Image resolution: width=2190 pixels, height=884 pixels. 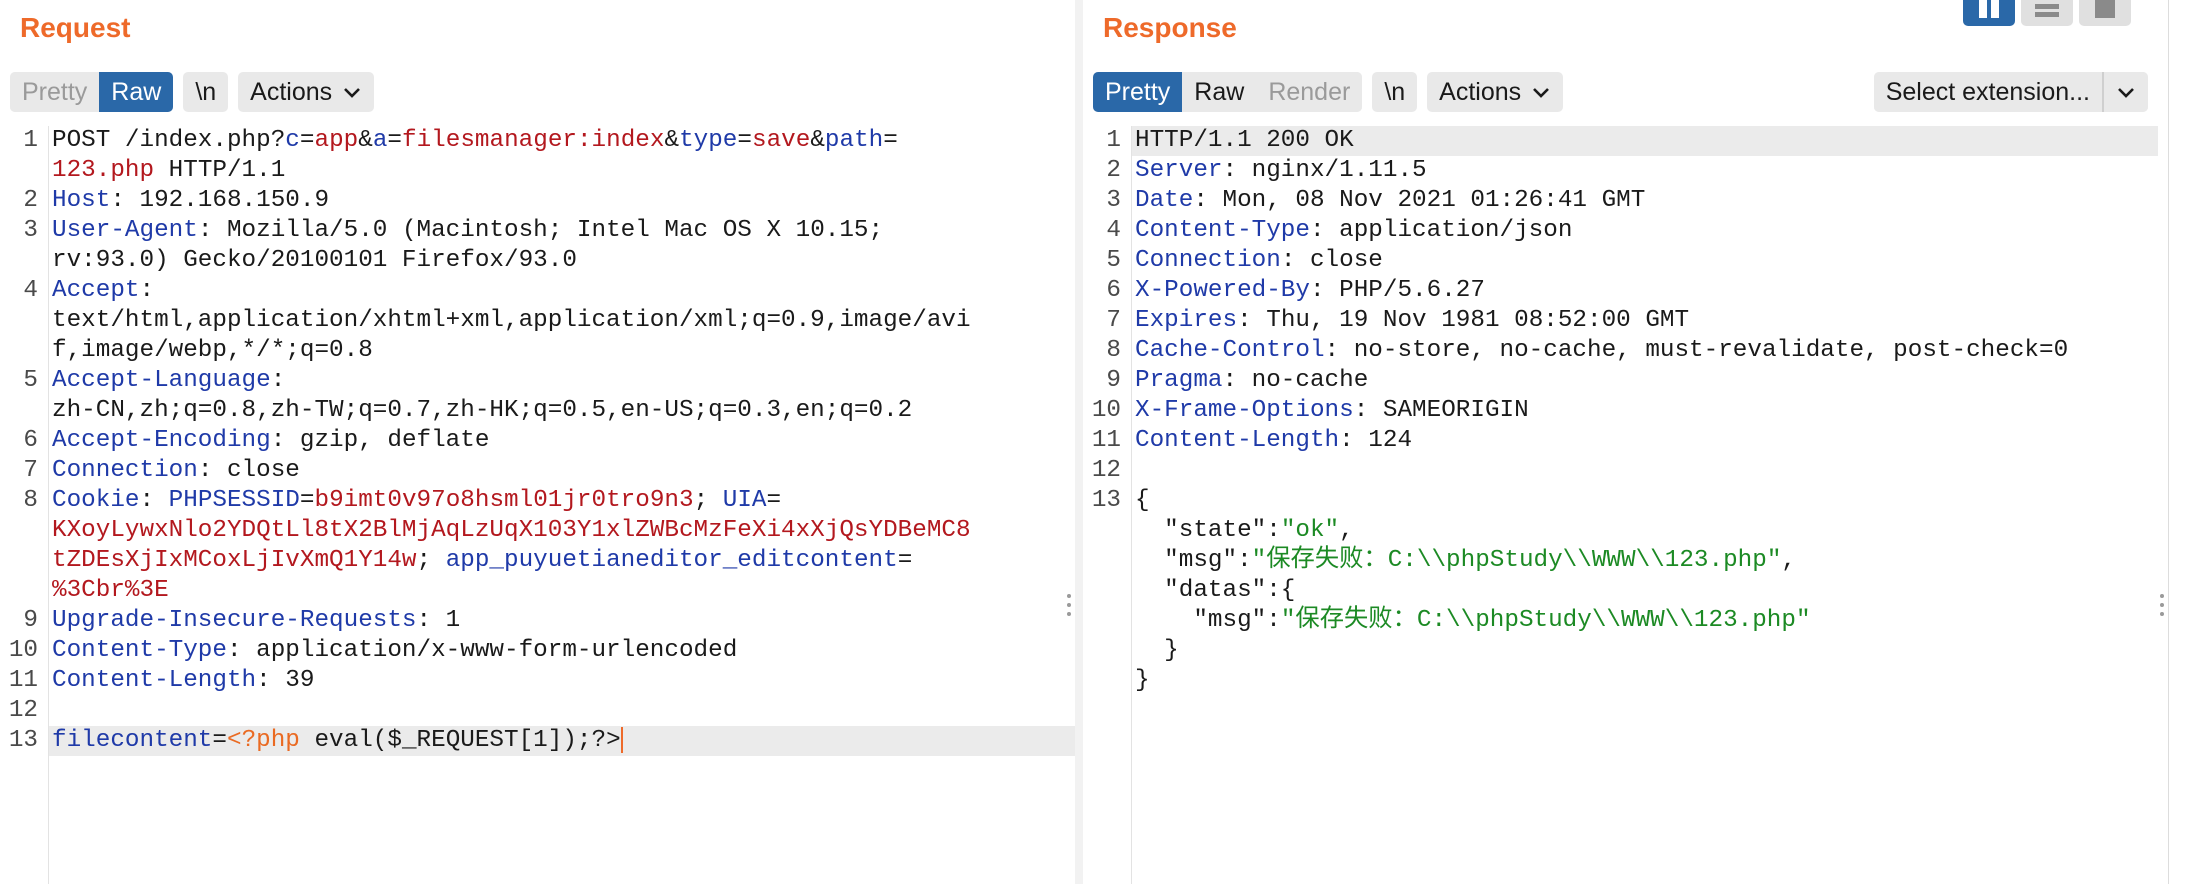 I want to click on response-newline-toggle: \n, so click(x=1395, y=92).